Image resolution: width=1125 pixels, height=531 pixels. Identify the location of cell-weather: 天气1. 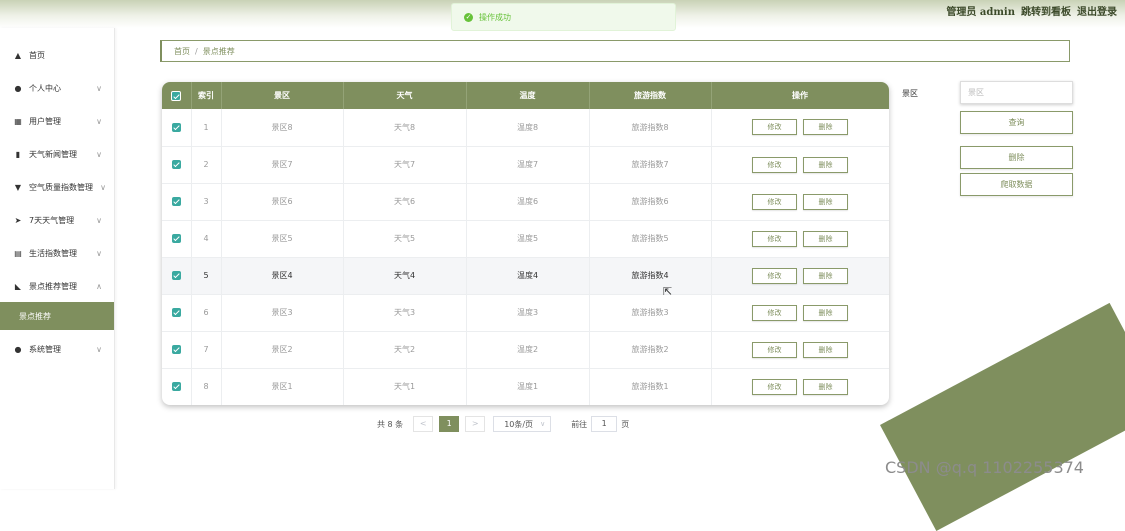
(405, 386).